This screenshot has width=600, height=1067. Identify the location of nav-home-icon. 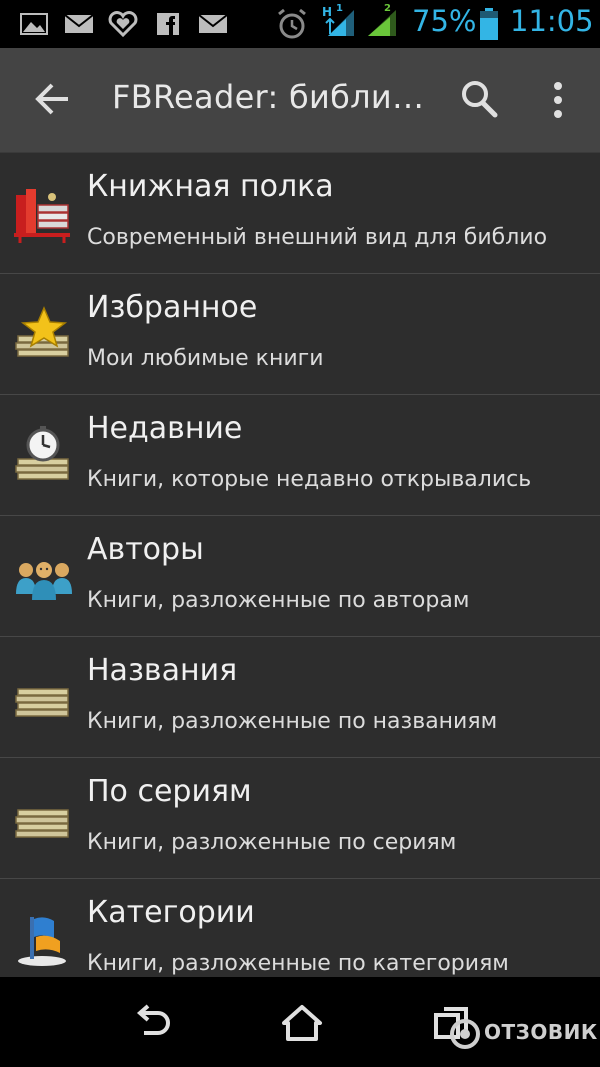
(302, 1023).